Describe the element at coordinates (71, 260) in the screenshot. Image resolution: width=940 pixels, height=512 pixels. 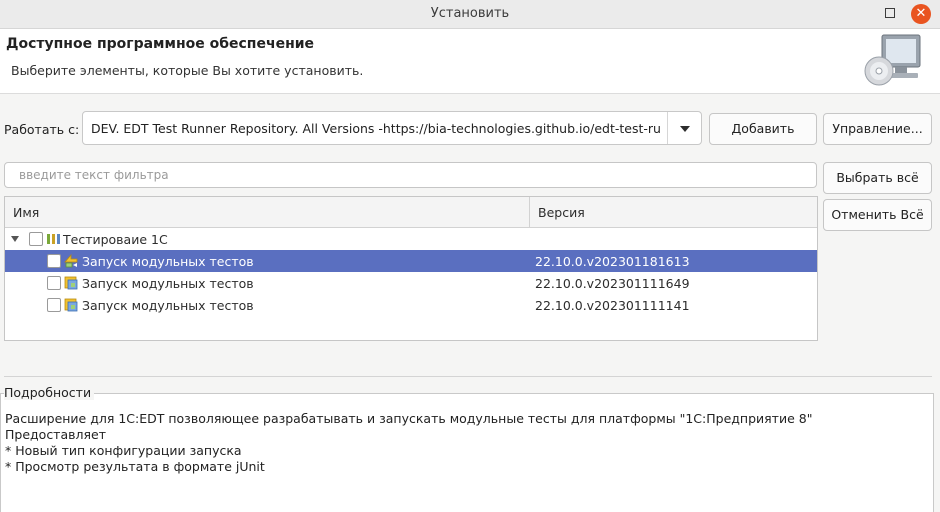
I see `update-feature-icon` at that location.